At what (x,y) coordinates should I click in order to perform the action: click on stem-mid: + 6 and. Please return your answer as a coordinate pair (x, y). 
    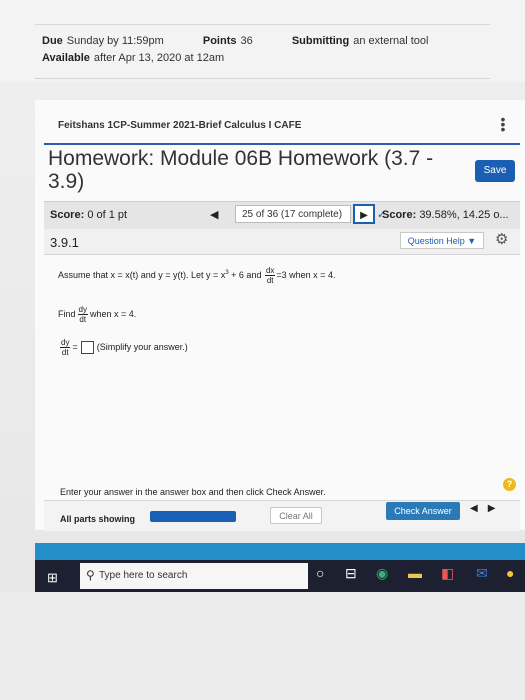
    Looking at the image, I should click on (246, 274).